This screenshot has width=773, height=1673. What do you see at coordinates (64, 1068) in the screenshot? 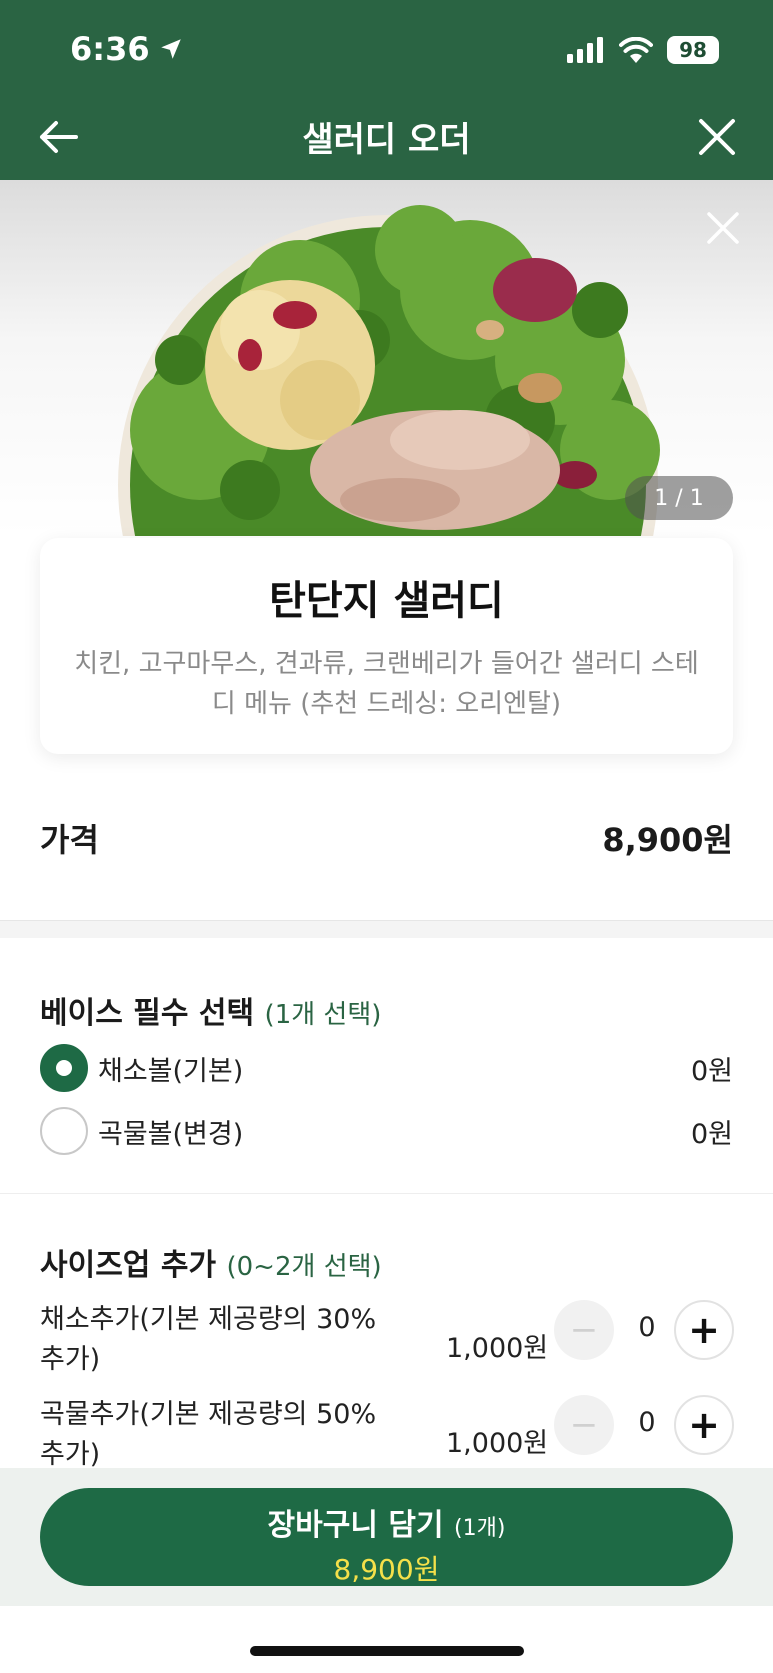
I see `radio-selected` at bounding box center [64, 1068].